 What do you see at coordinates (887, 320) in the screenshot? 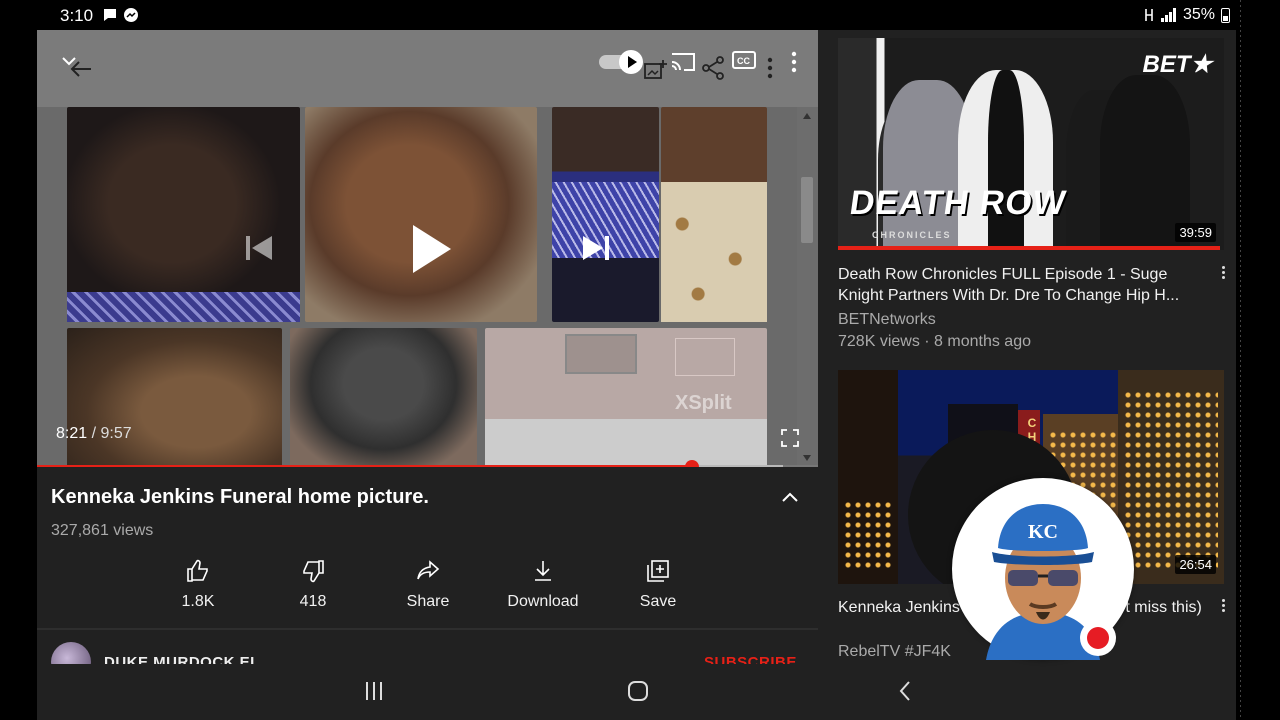
I see `related-video-channel: BETNetworks` at bounding box center [887, 320].